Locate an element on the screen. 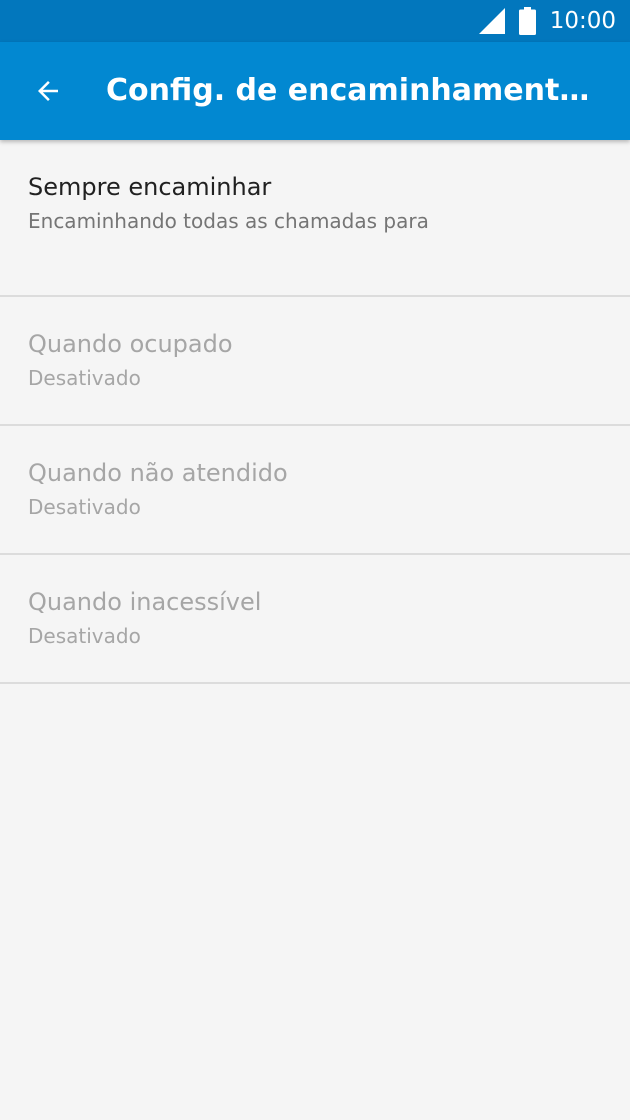 The width and height of the screenshot is (630, 1120). back-button is located at coordinates (48, 91).